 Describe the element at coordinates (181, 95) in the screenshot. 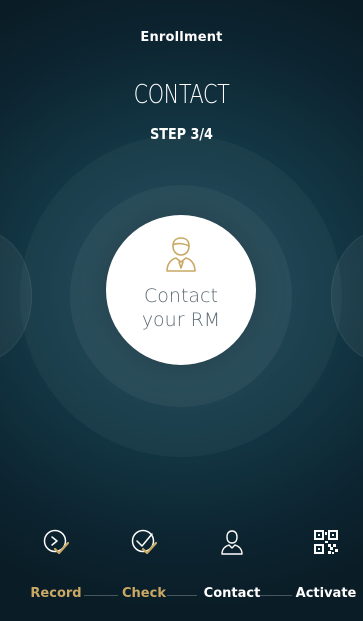

I see `step-title: CONTACT` at that location.